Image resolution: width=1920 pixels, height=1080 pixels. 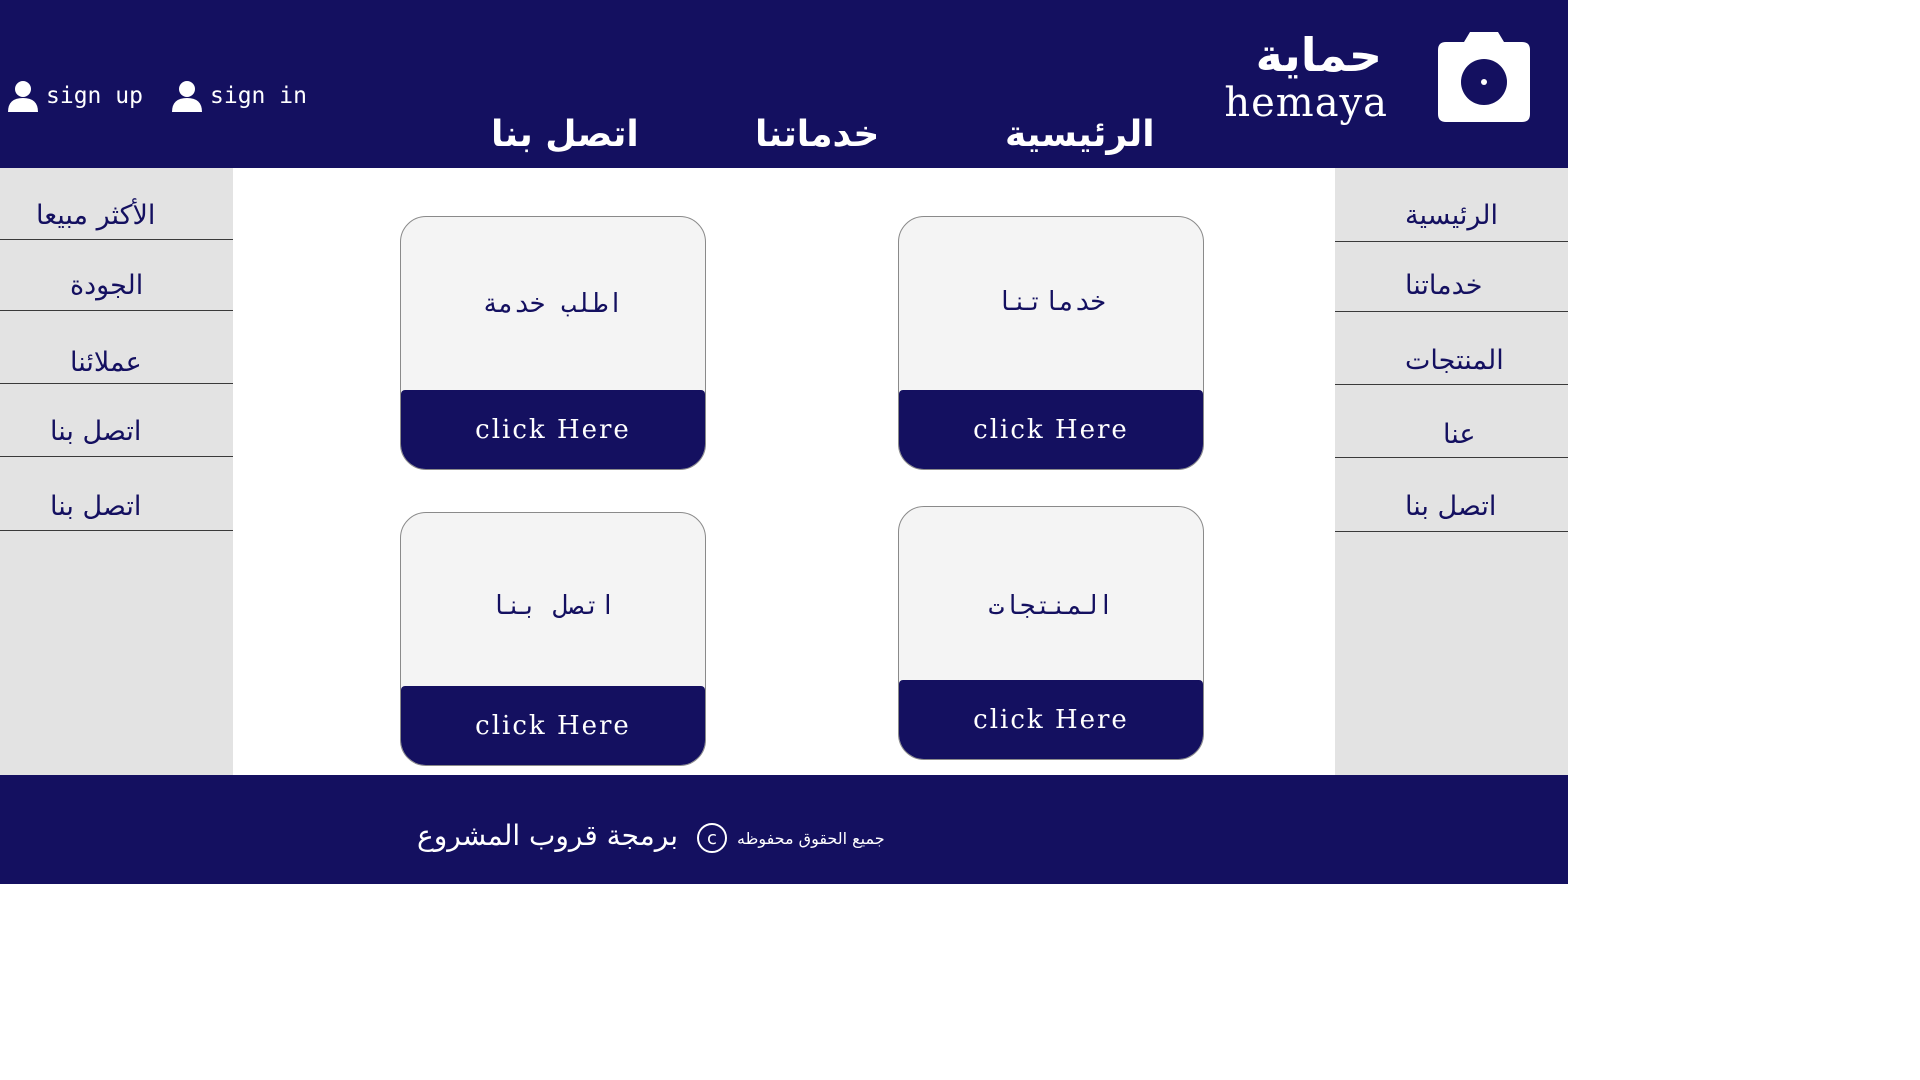 I want to click on sign-up-link: sign up, so click(x=74, y=96).